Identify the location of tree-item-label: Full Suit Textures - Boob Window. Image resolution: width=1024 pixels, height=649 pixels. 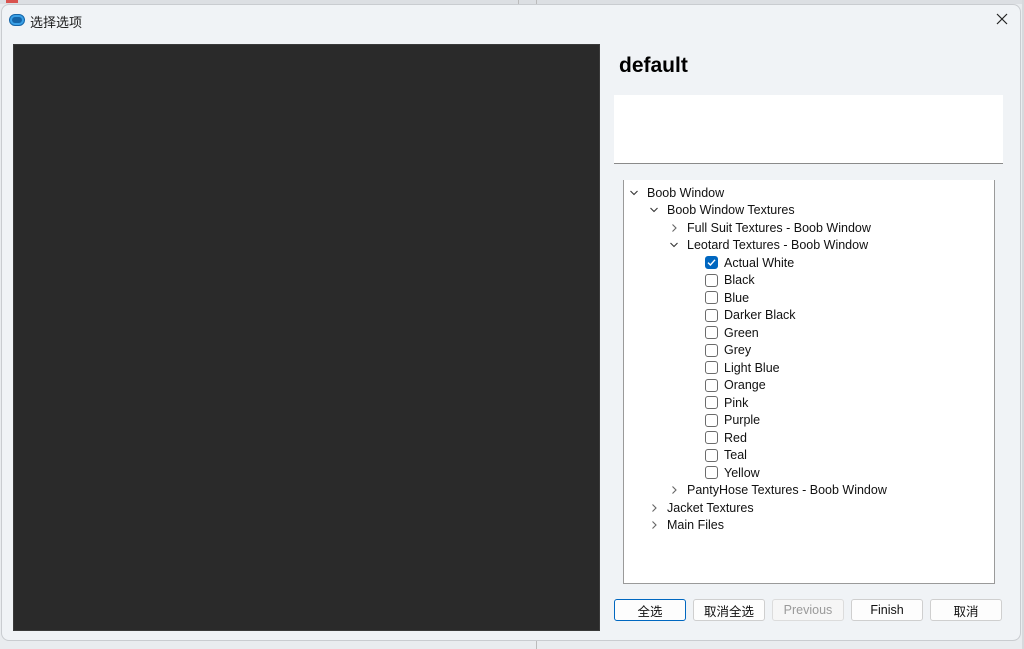
(779, 227).